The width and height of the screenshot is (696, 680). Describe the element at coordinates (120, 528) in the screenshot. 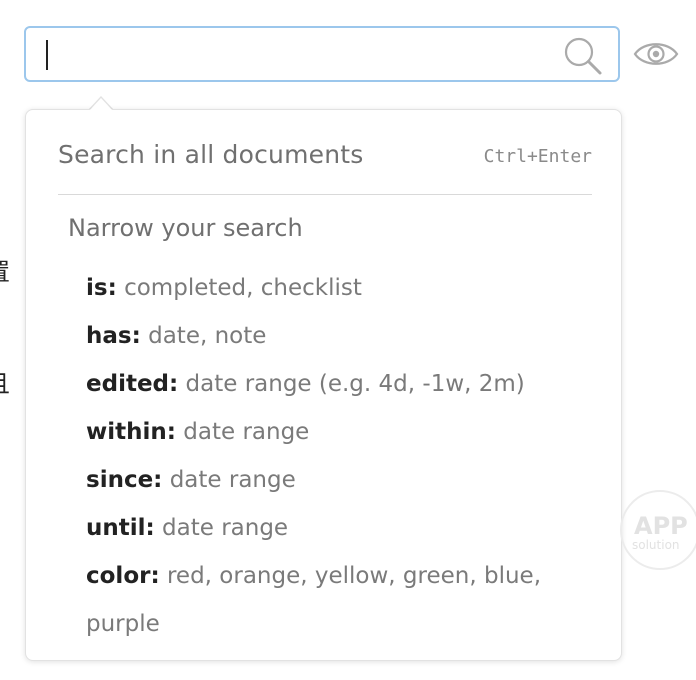

I see `filter-key: until:` at that location.